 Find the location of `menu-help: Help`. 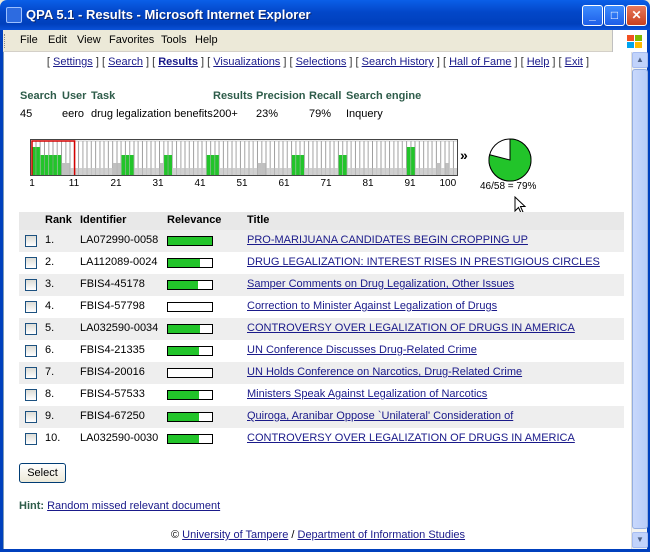

menu-help: Help is located at coordinates (206, 40).